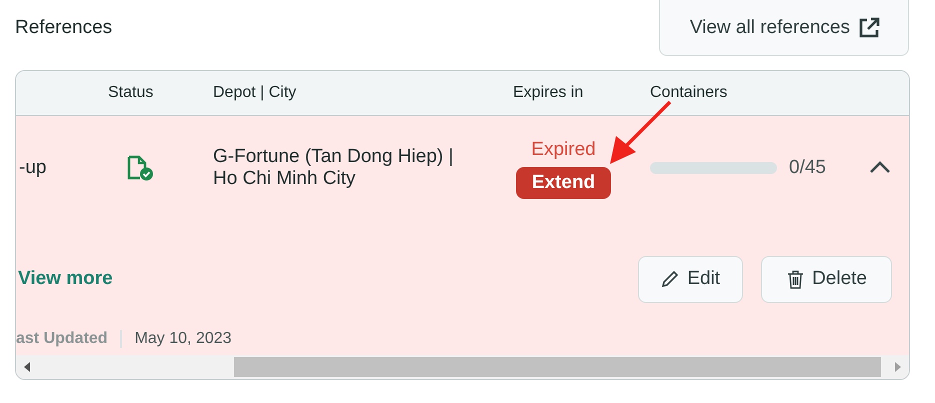 Image resolution: width=935 pixels, height=403 pixels. Describe the element at coordinates (564, 182) in the screenshot. I see `extend-button: Extend` at that location.